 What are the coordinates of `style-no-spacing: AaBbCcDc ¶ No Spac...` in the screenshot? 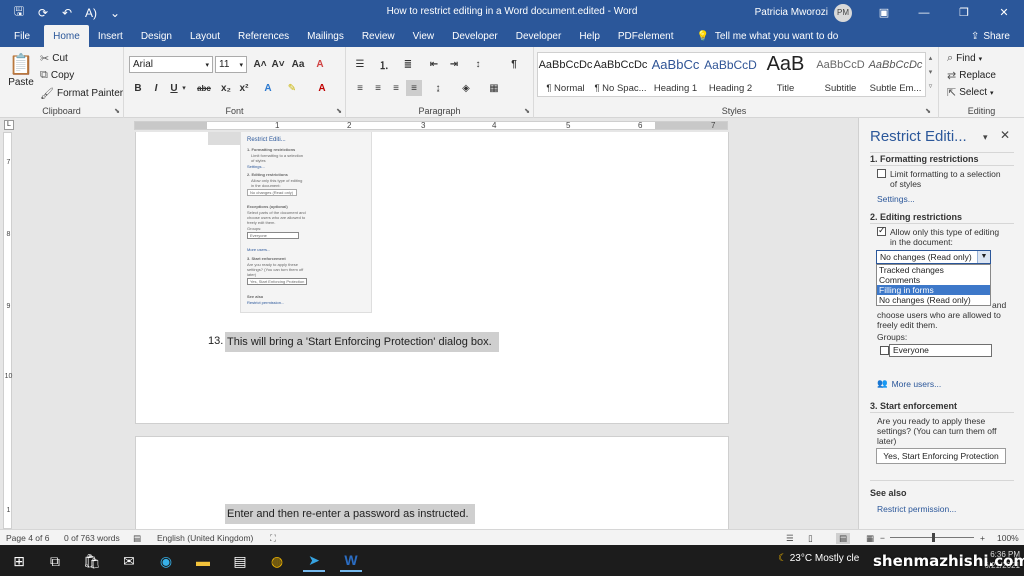 It's located at (620, 75).